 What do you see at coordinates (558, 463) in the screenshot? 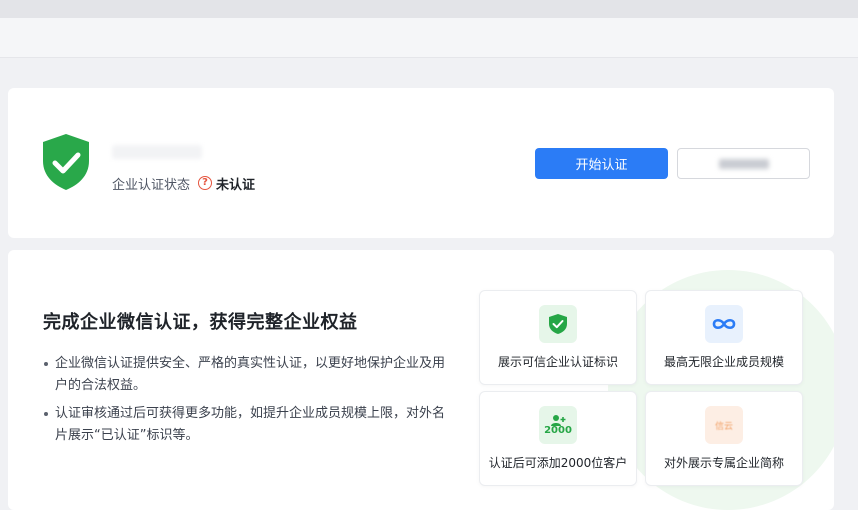
I see `feature-label: 认证后可添加2000位客户` at bounding box center [558, 463].